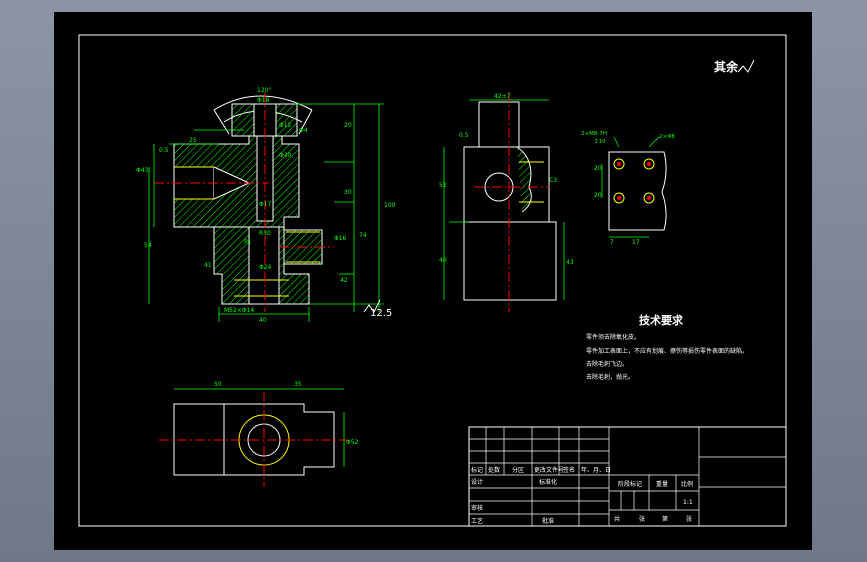 This screenshot has height=562, width=867. I want to click on roughness-symbol-icon, so click(746, 66).